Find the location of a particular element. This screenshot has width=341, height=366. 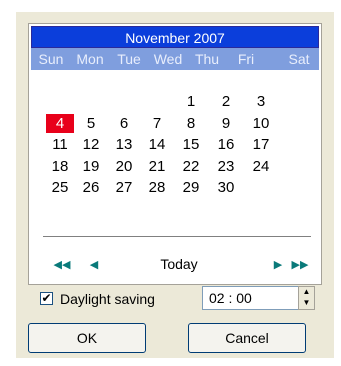

day-cell: 23 is located at coordinates (226, 166).